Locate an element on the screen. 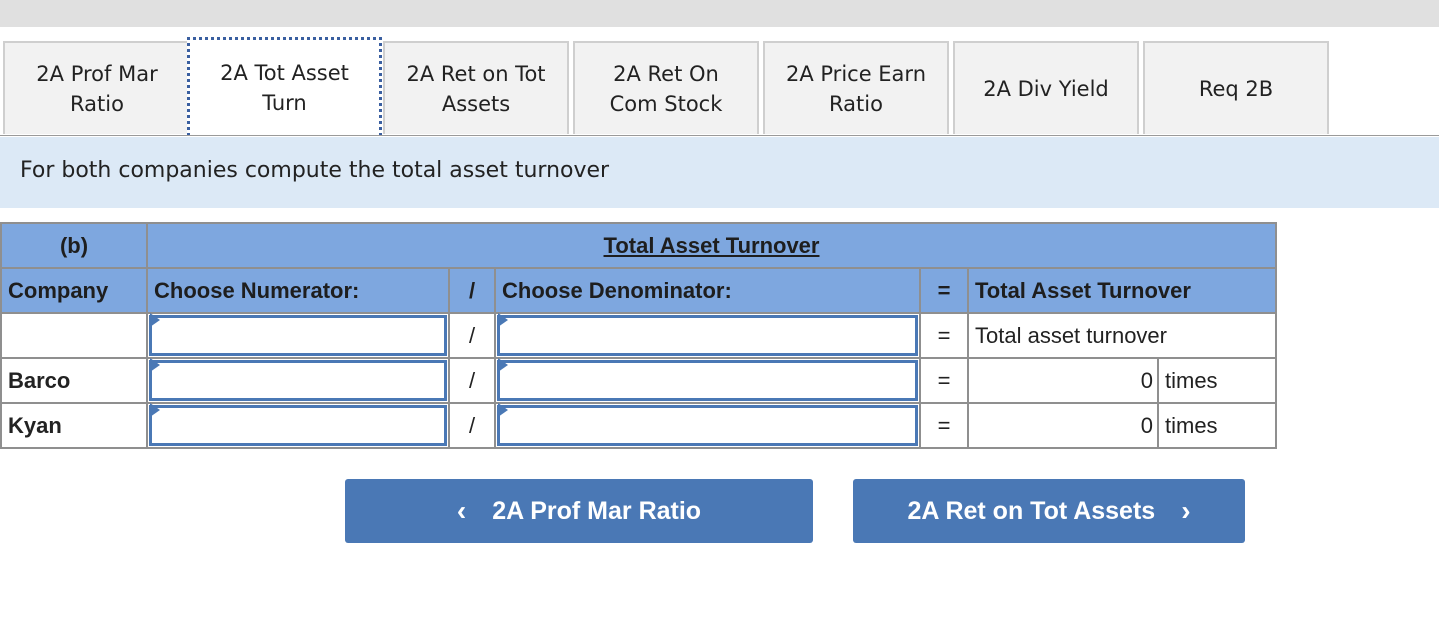  next-button-label: 2A Ret on Tot Assets is located at coordinates (1031, 510).